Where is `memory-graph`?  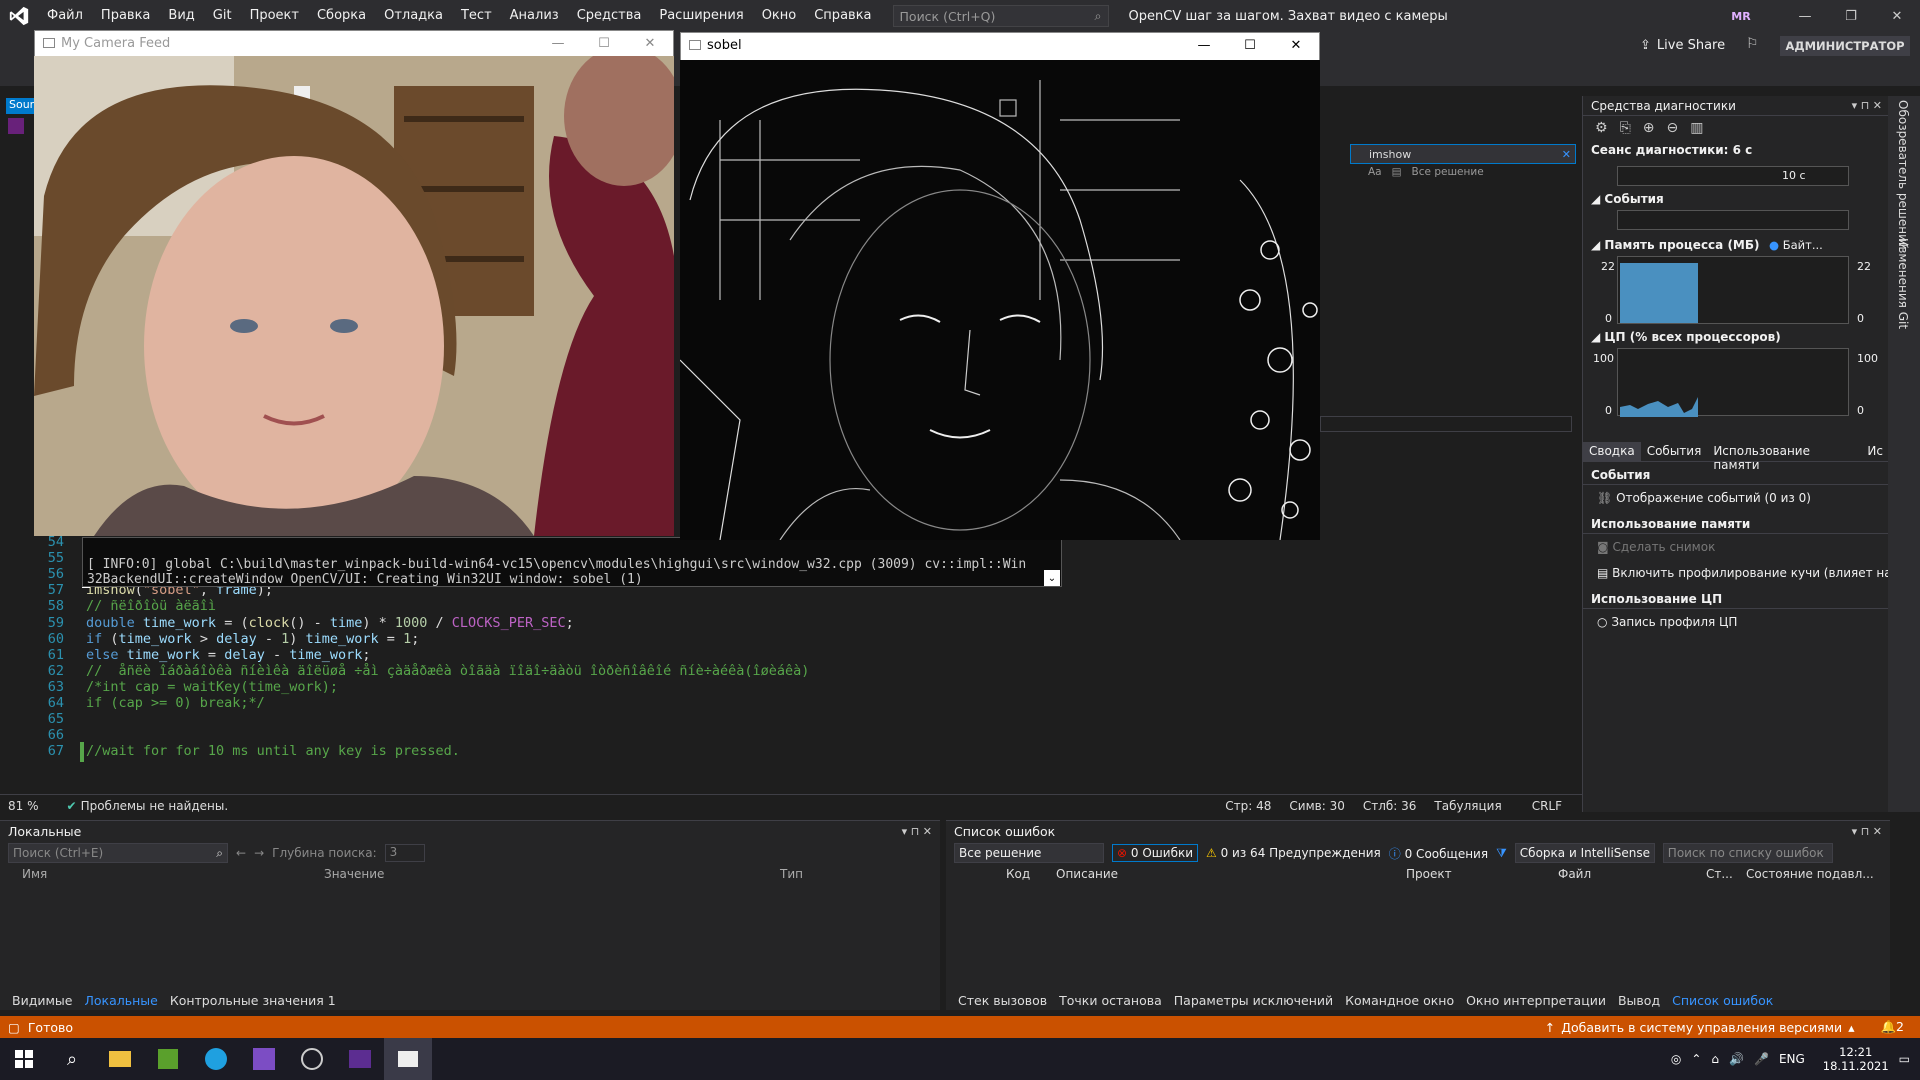 memory-graph is located at coordinates (1733, 290).